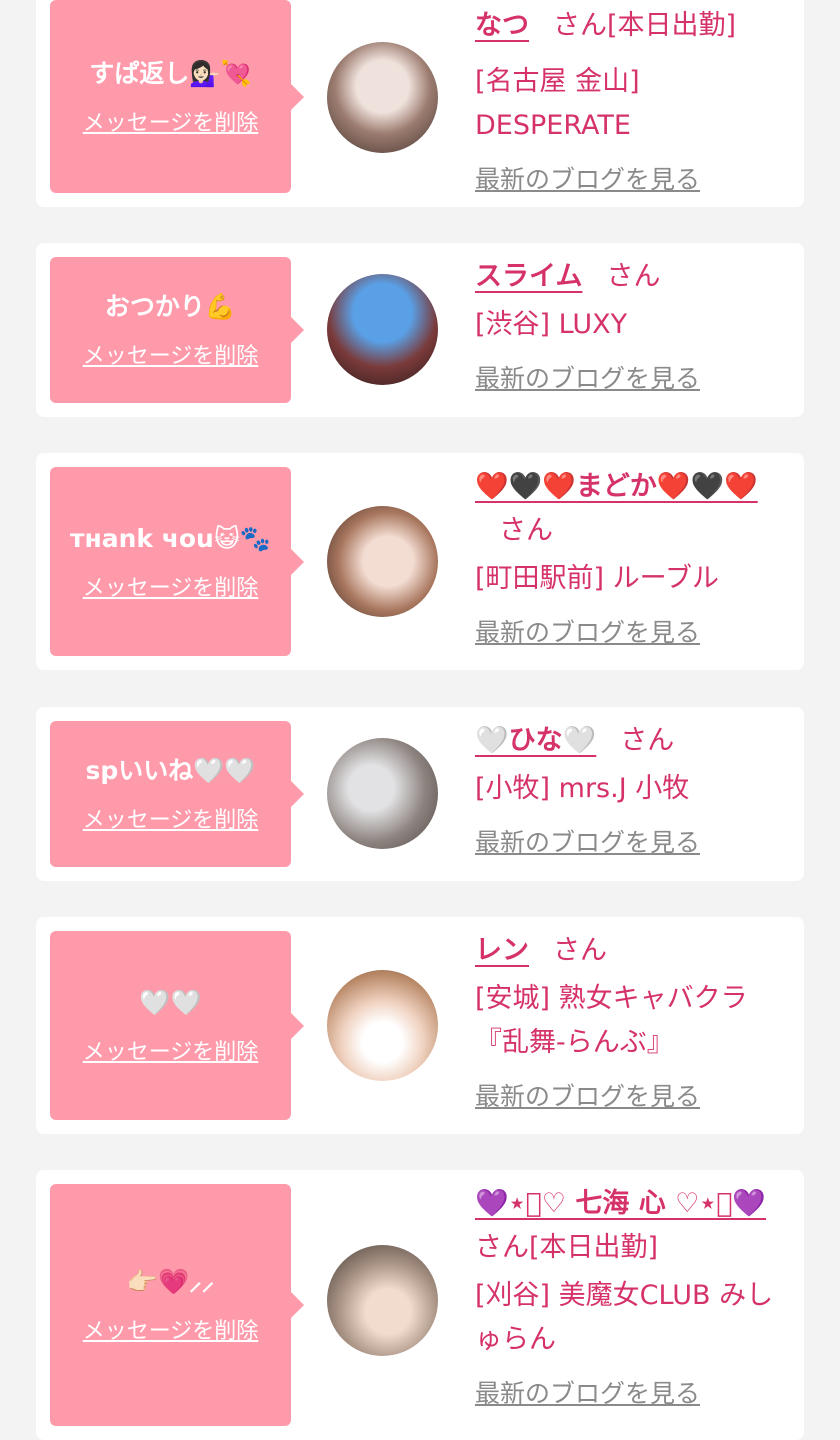 This screenshot has height=1440, width=840. Describe the element at coordinates (632, 328) in the screenshot. I see `cast-info: スライム さん [渋谷] LUXY 最新のブログを見る` at that location.